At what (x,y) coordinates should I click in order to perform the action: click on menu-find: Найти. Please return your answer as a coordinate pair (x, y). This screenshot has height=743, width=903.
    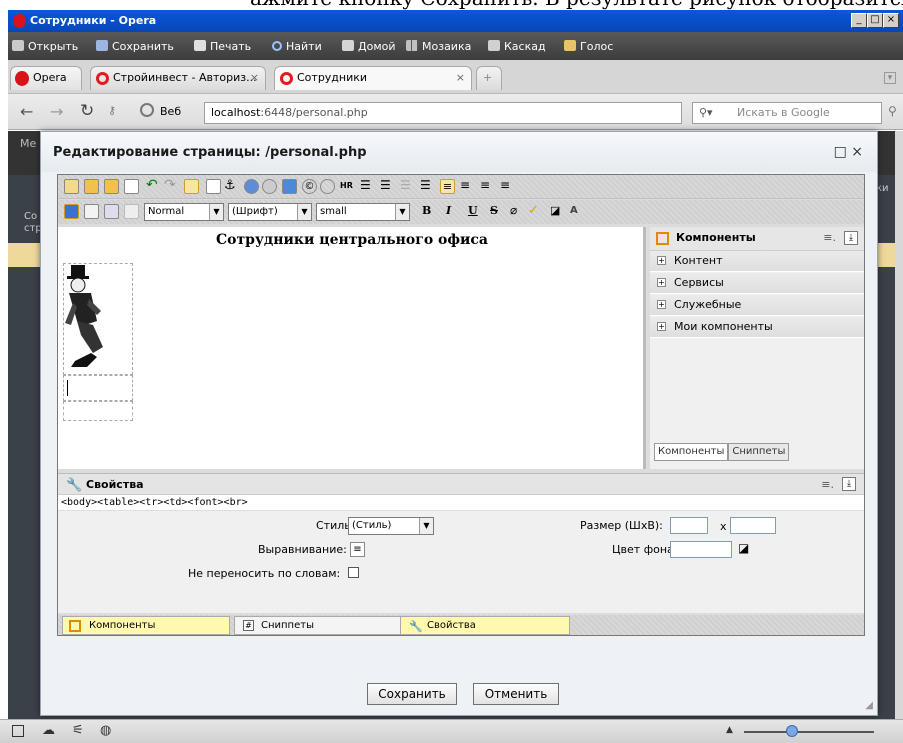
    Looking at the image, I should click on (297, 46).